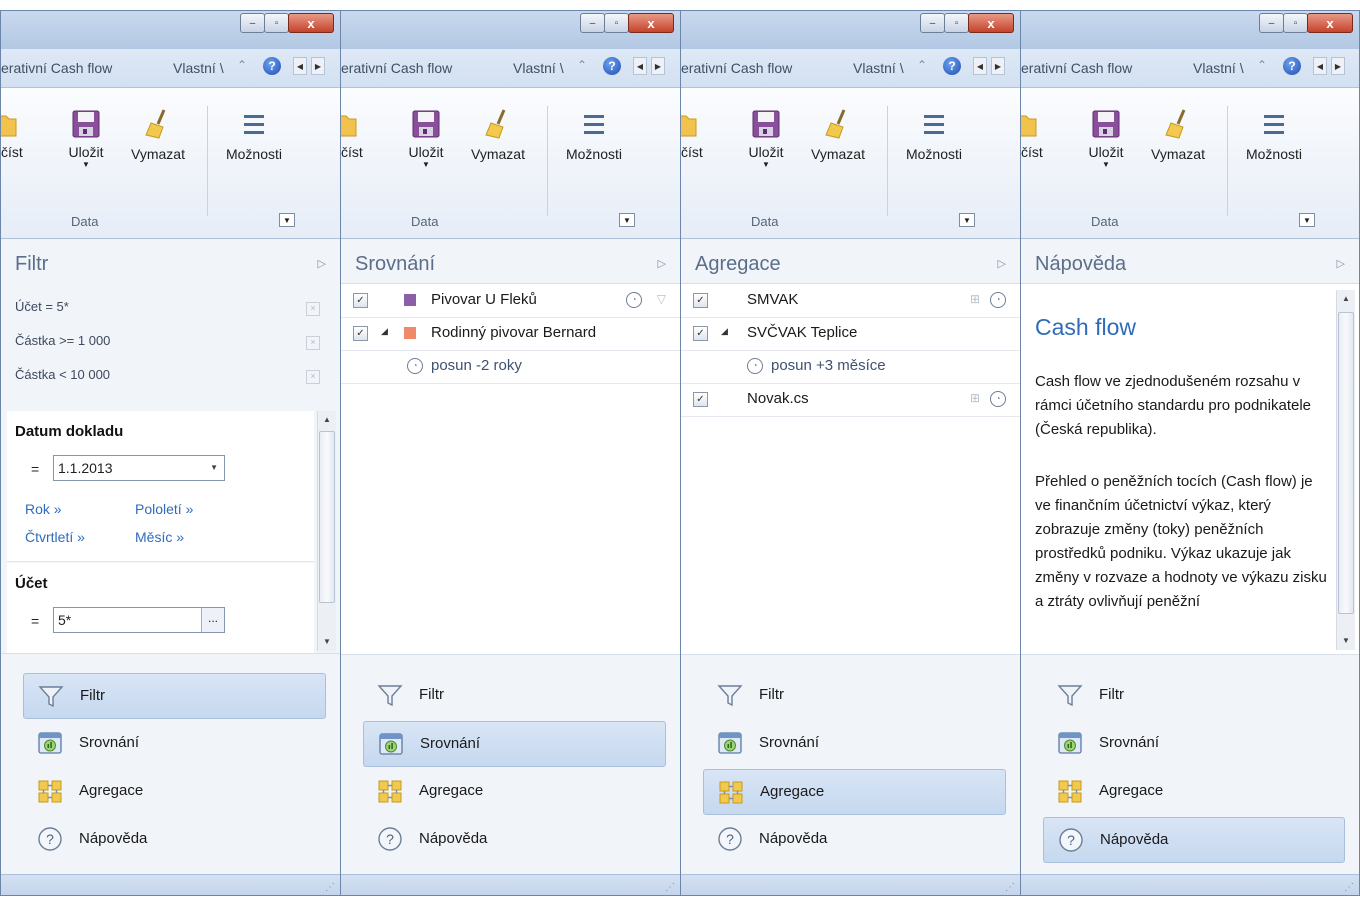 This screenshot has height=899, width=1360. What do you see at coordinates (850, 400) in the screenshot?
I see `list-item: ✓ Novak.cs ⊞ ◔` at bounding box center [850, 400].